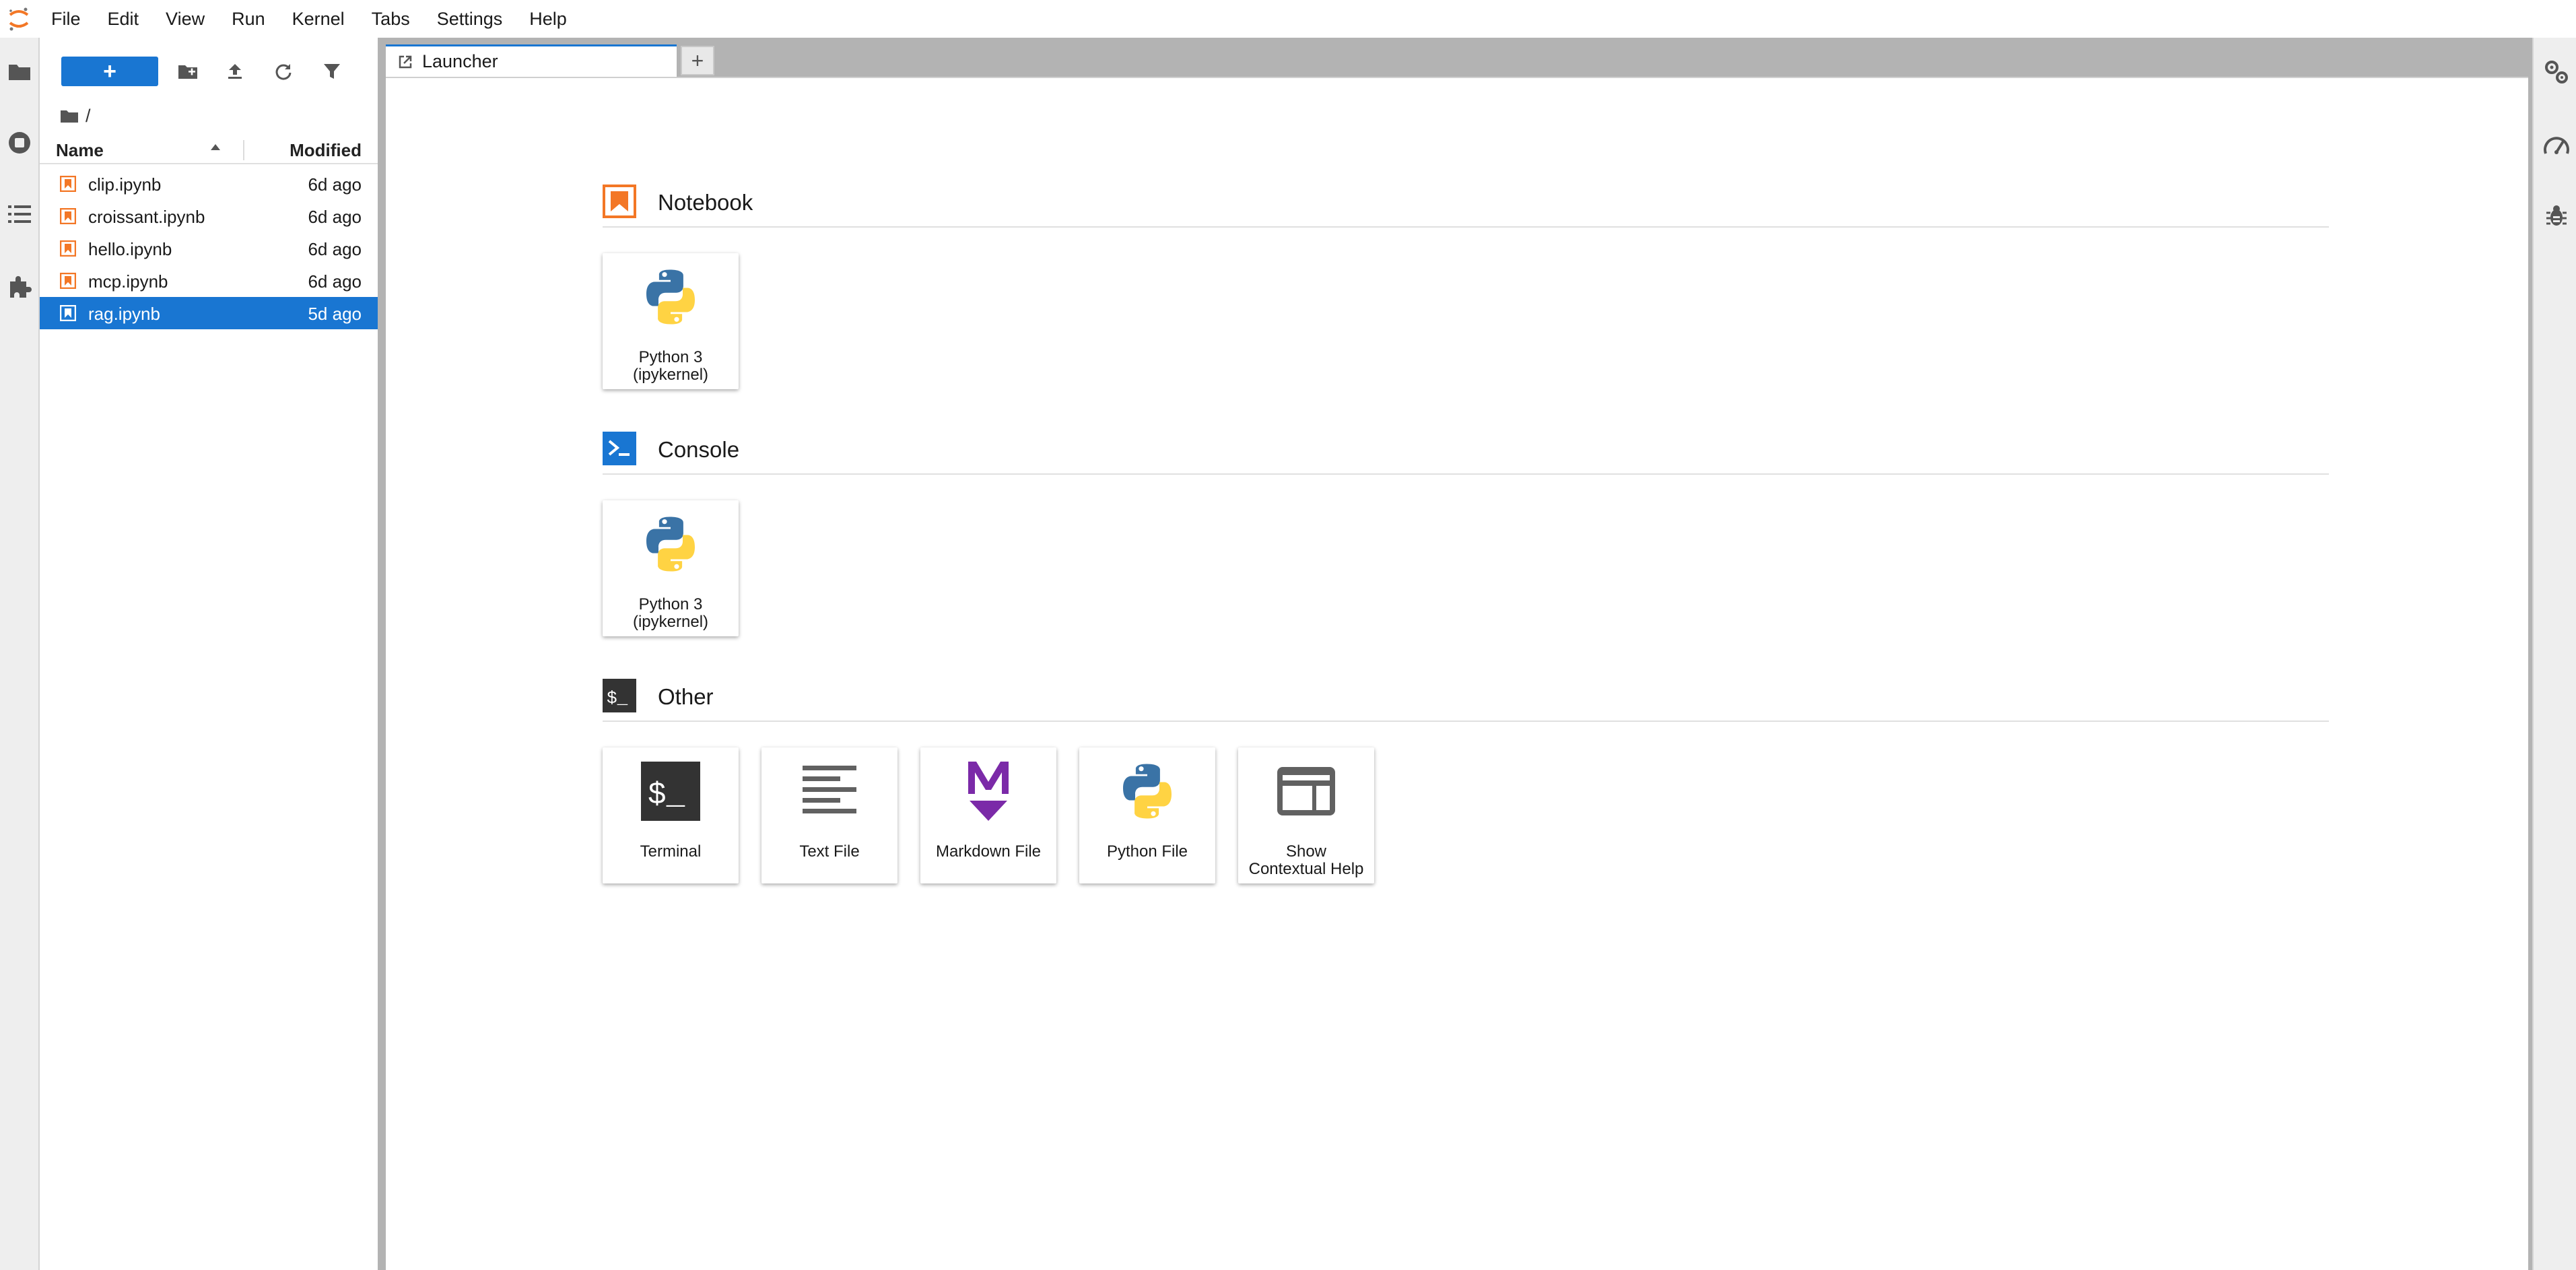 Image resolution: width=2576 pixels, height=1270 pixels. I want to click on modified-column-header: Modified, so click(326, 150).